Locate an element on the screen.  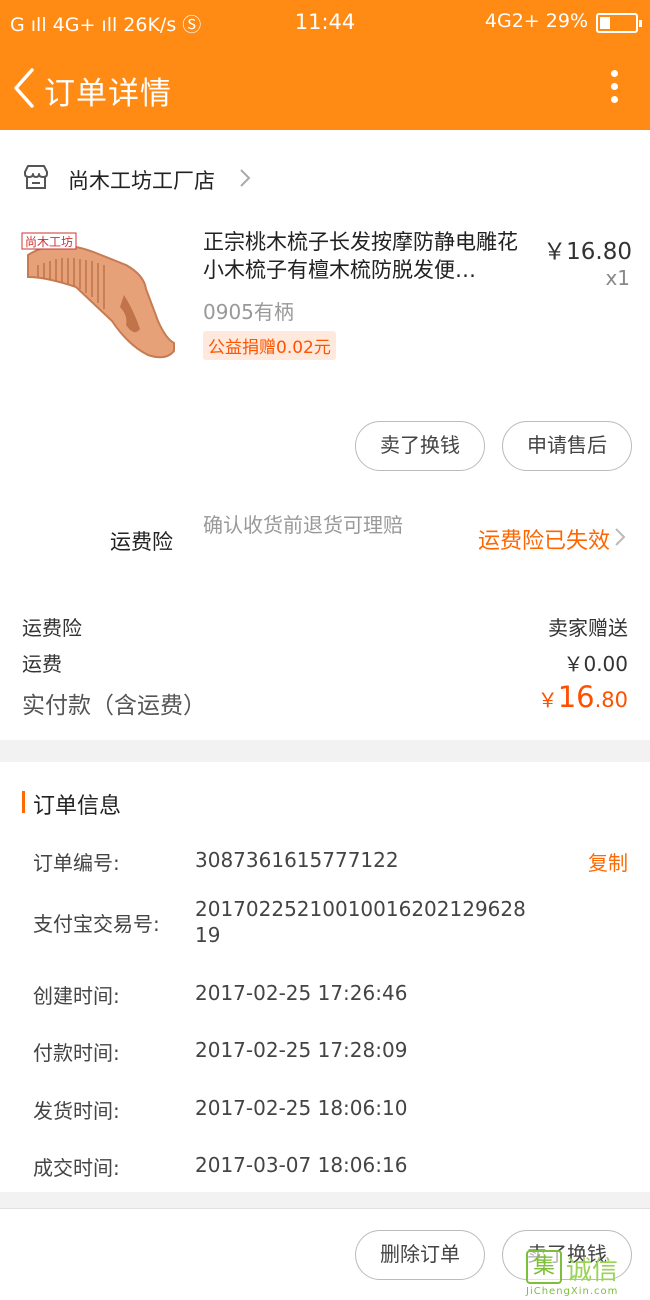
product-quantity: x1 is located at coordinates (617, 278).